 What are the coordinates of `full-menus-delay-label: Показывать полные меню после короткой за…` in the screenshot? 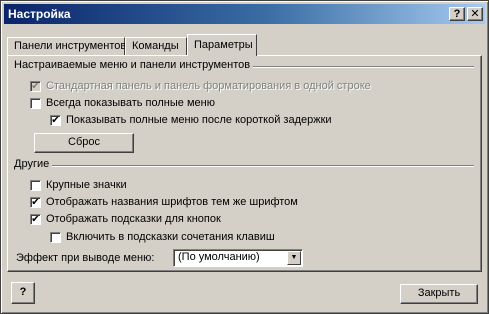 It's located at (199, 120).